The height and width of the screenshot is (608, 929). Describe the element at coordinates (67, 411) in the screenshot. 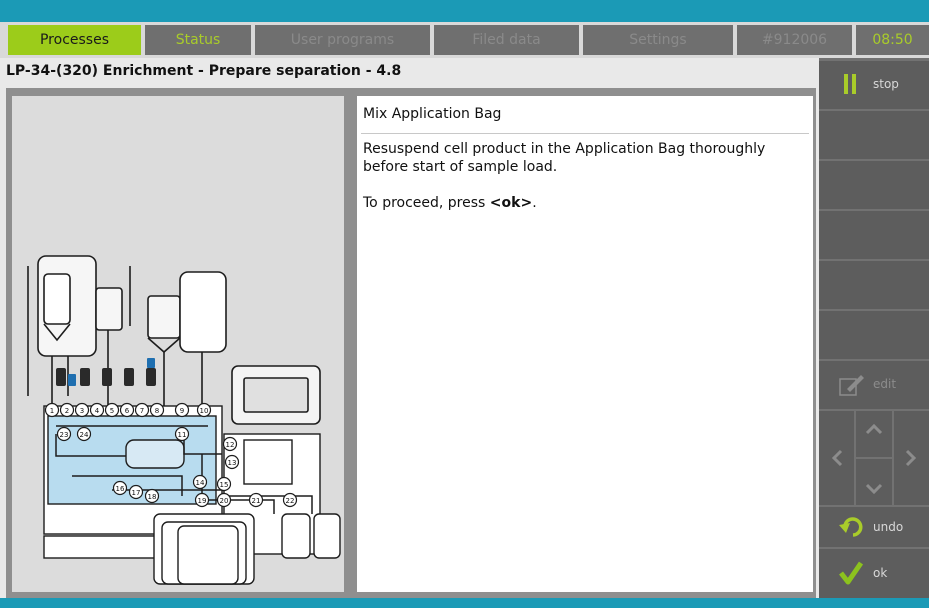

I see `port-number: 2` at that location.